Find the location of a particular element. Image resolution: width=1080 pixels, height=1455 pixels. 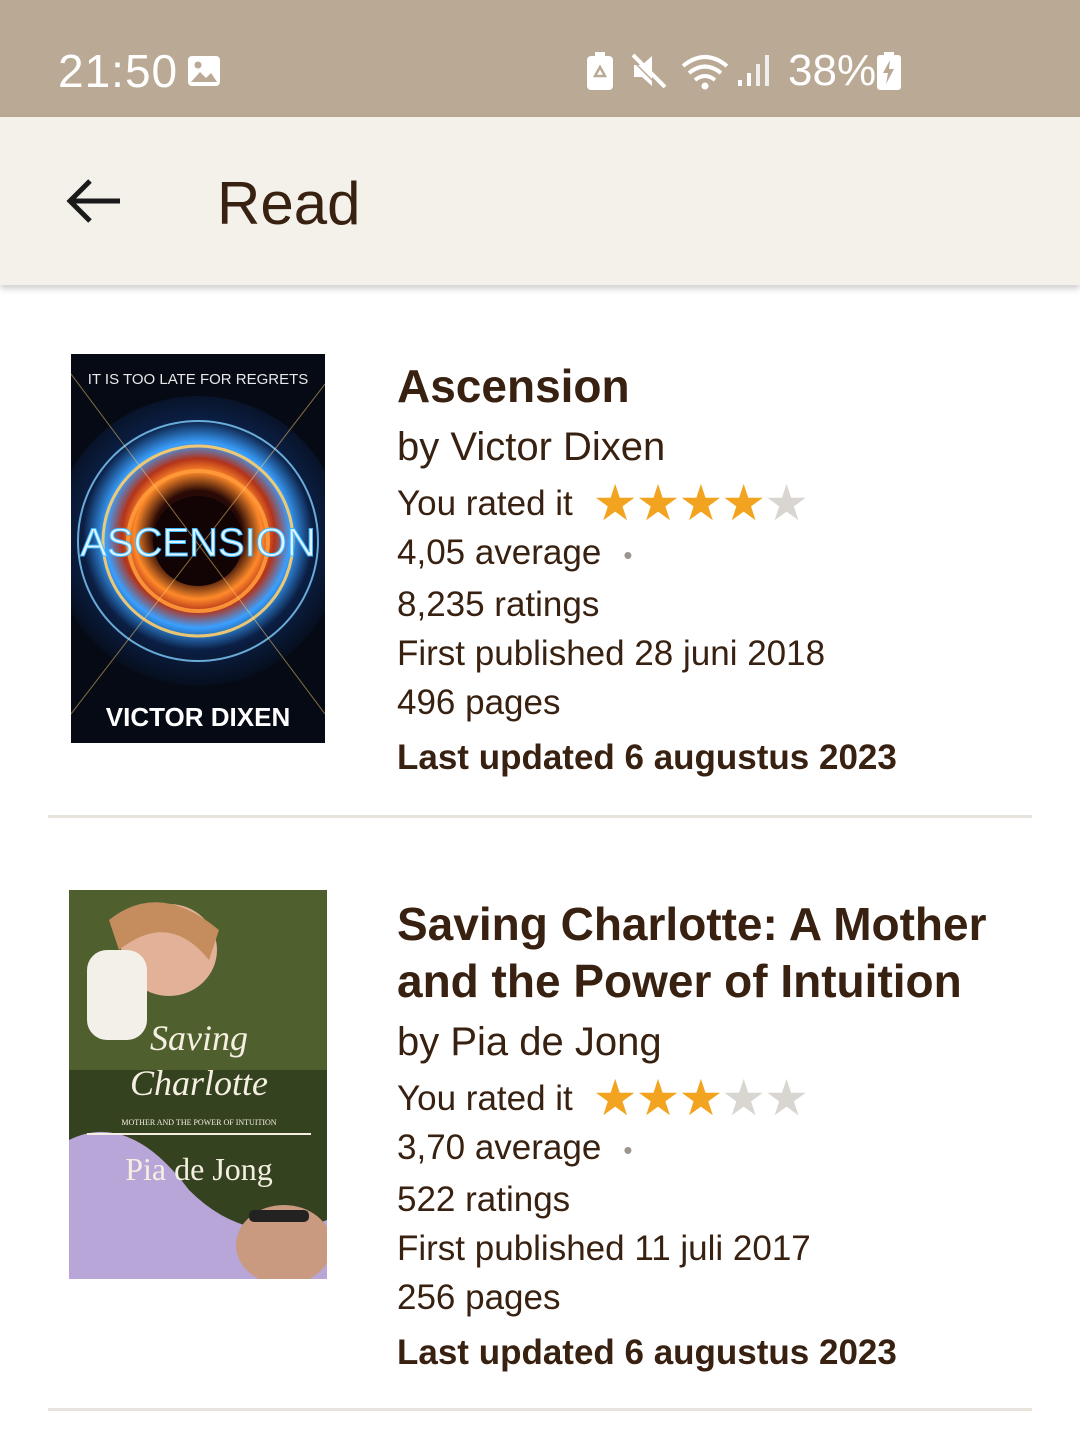

cover-title-line2: Charlotte is located at coordinates (199, 1083).